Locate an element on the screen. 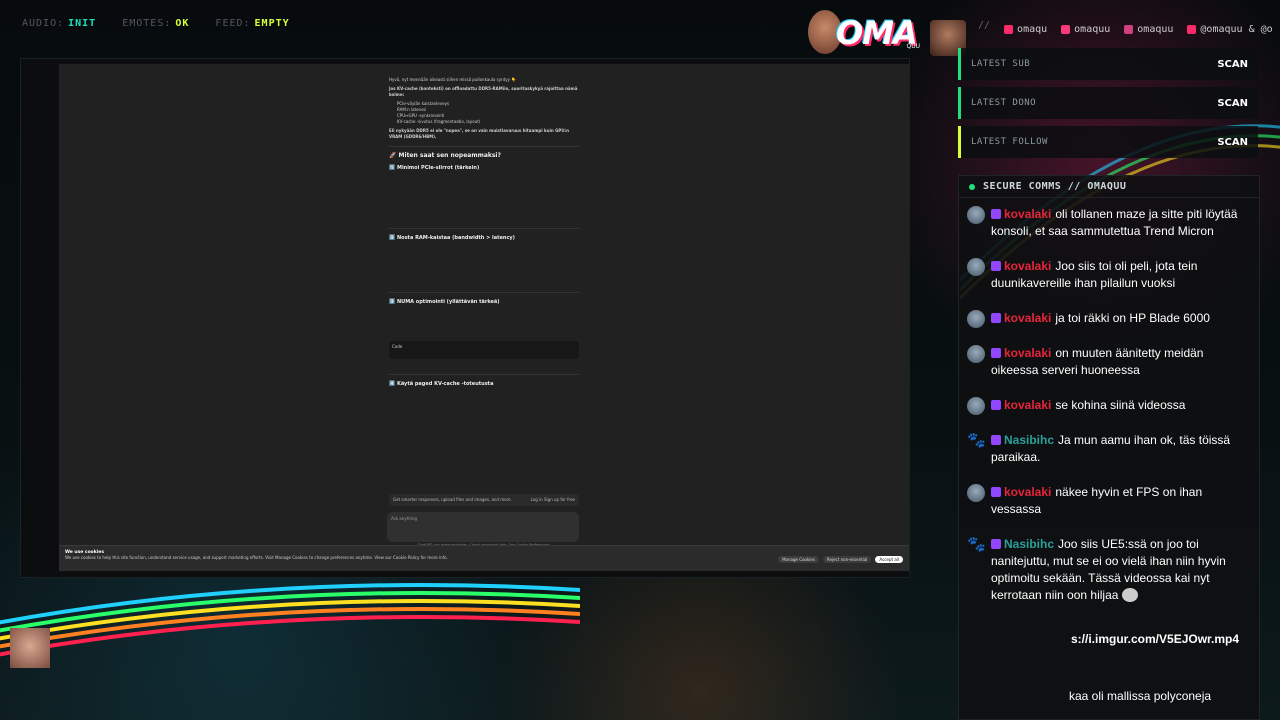 The image size is (1280, 720). social-instagram: omaquu is located at coordinates (1148, 29).